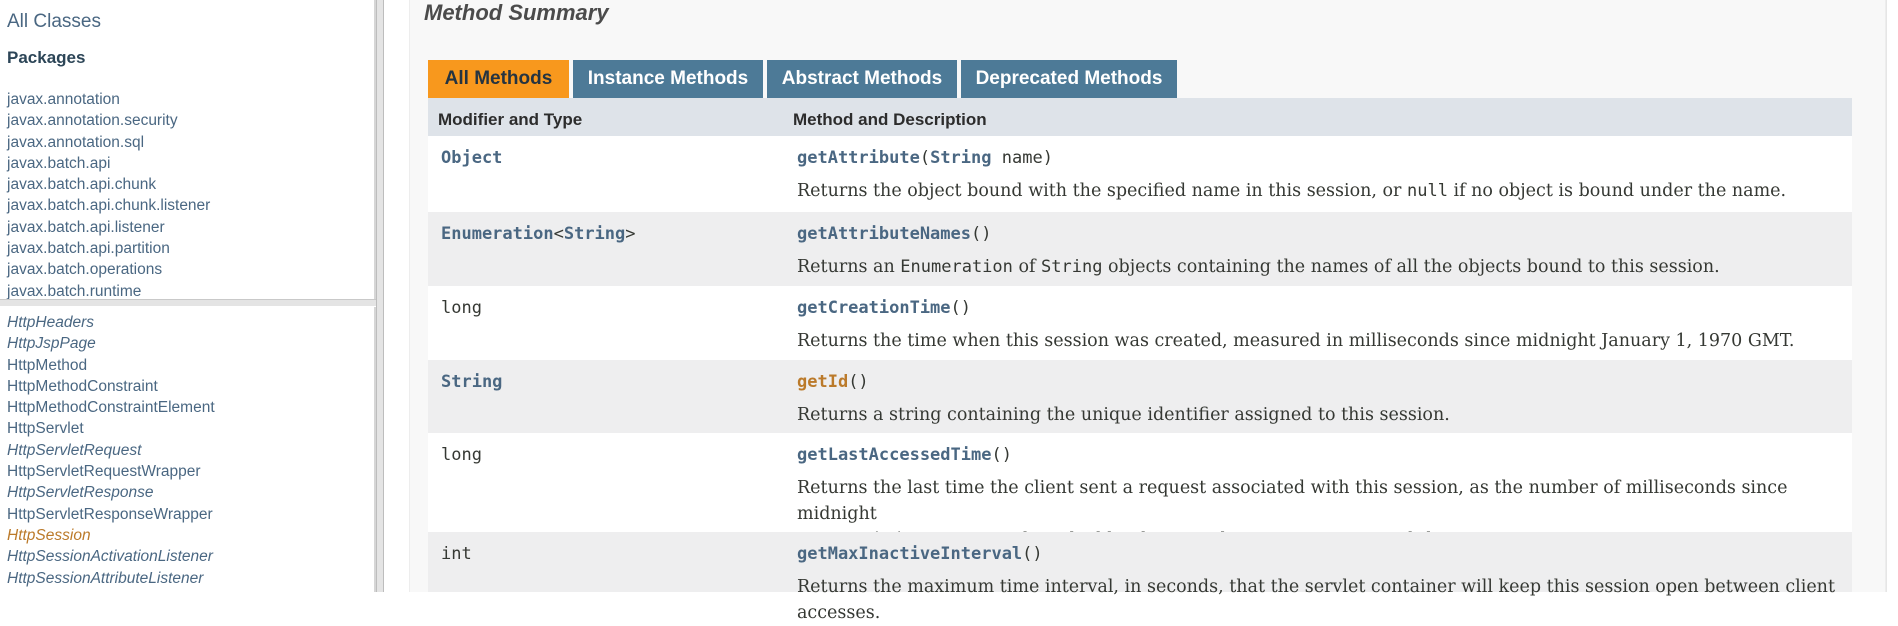 The width and height of the screenshot is (1898, 626). Describe the element at coordinates (1892, 296) in the screenshot. I see `content-scrollbar` at that location.